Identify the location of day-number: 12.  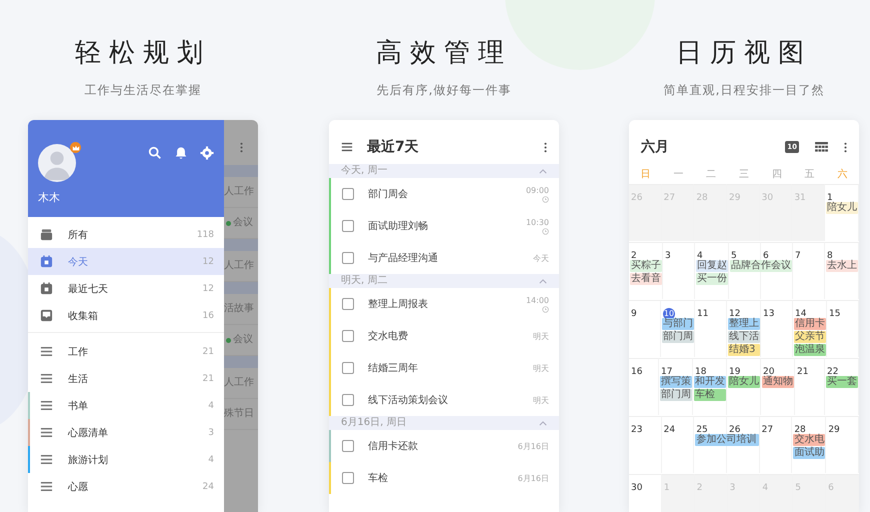
(734, 313).